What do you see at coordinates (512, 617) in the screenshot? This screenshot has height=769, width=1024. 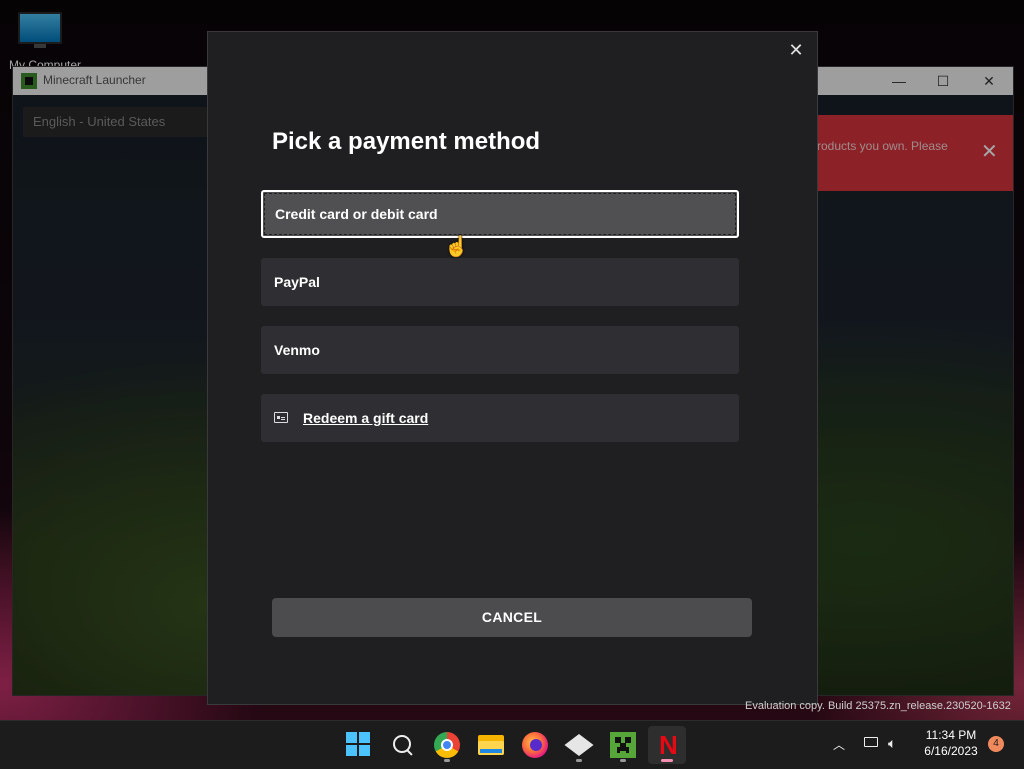 I see `cancel-button: CANCEL` at bounding box center [512, 617].